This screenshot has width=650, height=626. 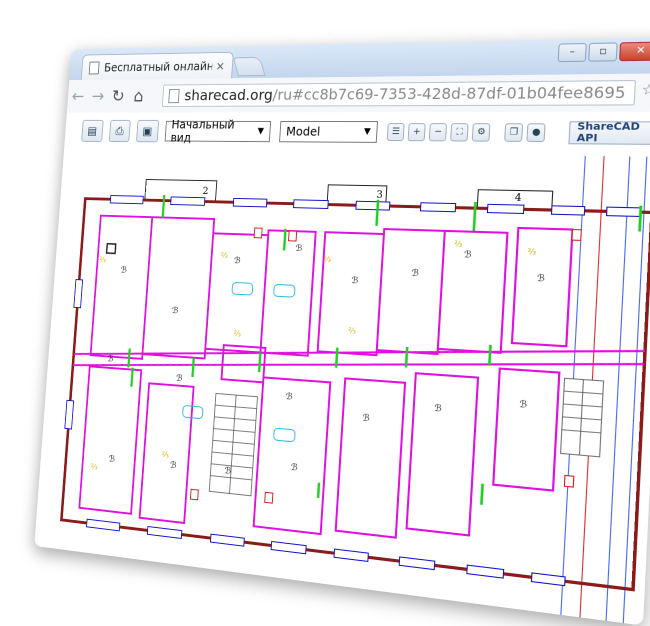 What do you see at coordinates (328, 131) in the screenshot?
I see `layout-select: Model ▼` at bounding box center [328, 131].